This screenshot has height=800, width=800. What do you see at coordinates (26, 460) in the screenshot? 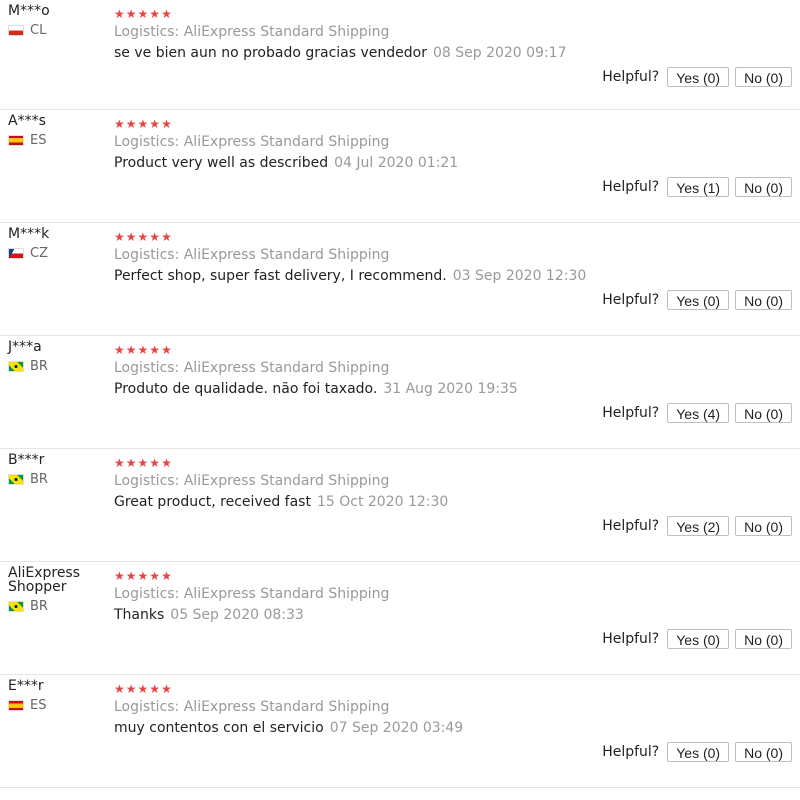
I see `username: B***r` at bounding box center [26, 460].